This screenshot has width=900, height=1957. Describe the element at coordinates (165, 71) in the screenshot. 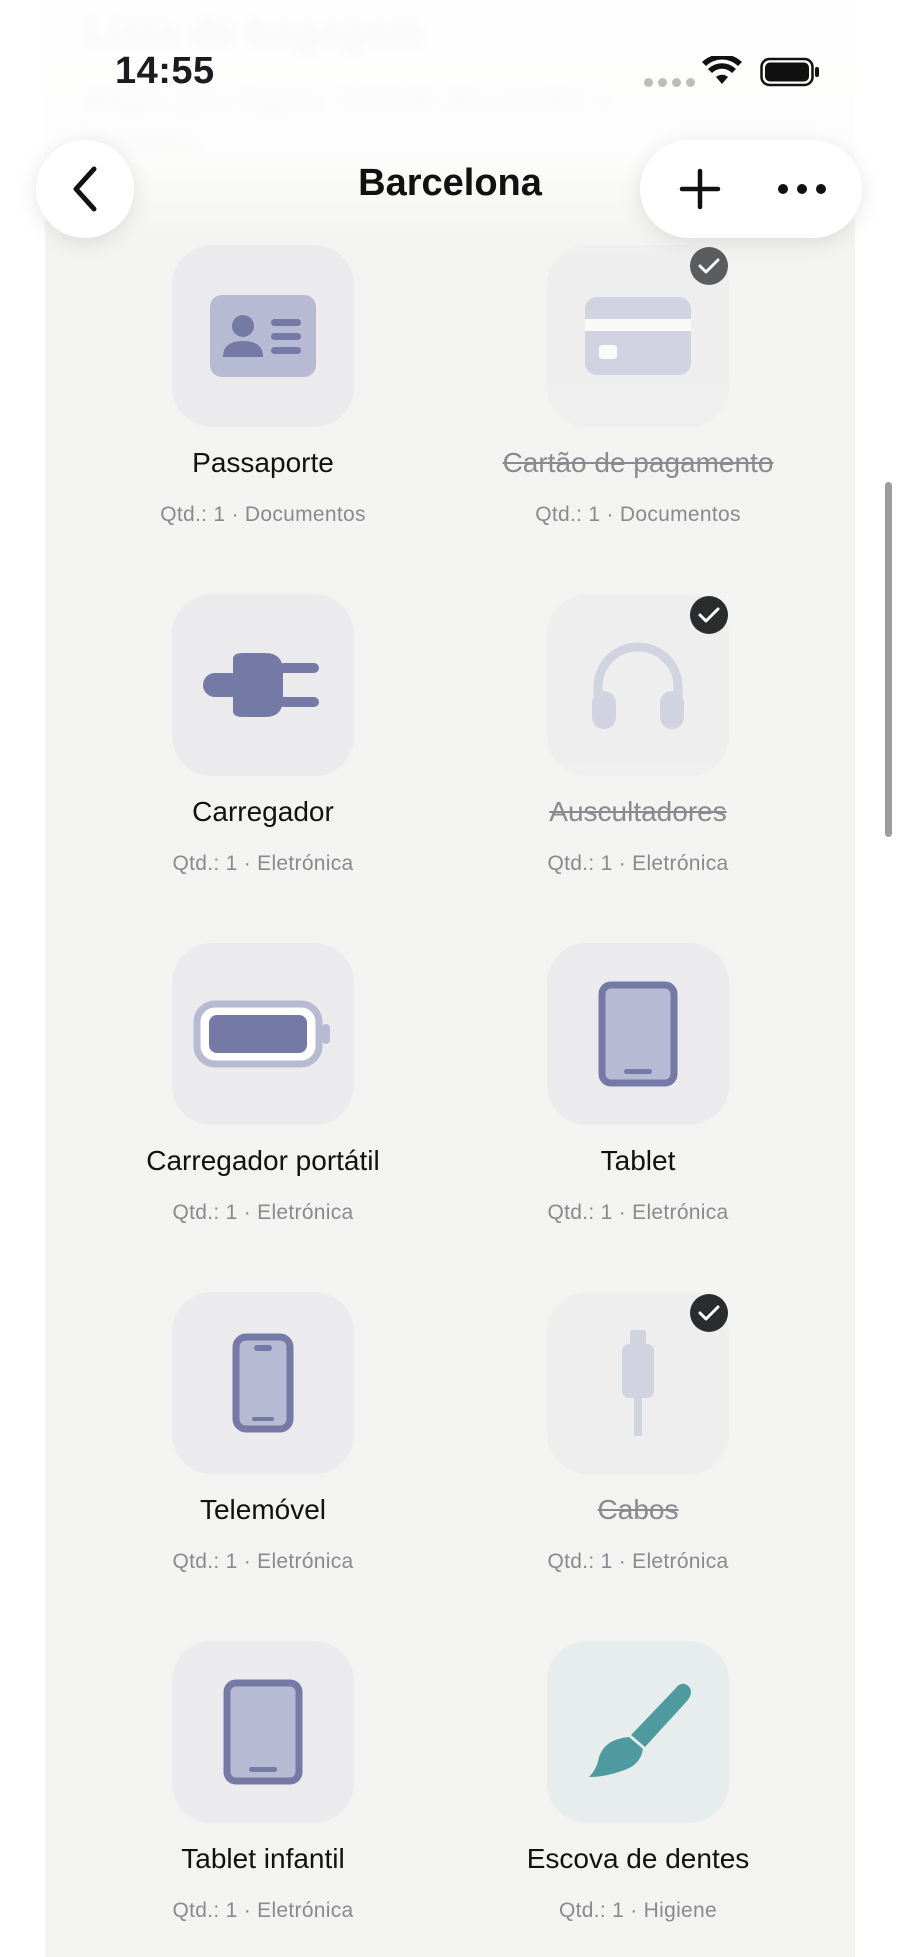

I see `status-time: 14:55` at that location.